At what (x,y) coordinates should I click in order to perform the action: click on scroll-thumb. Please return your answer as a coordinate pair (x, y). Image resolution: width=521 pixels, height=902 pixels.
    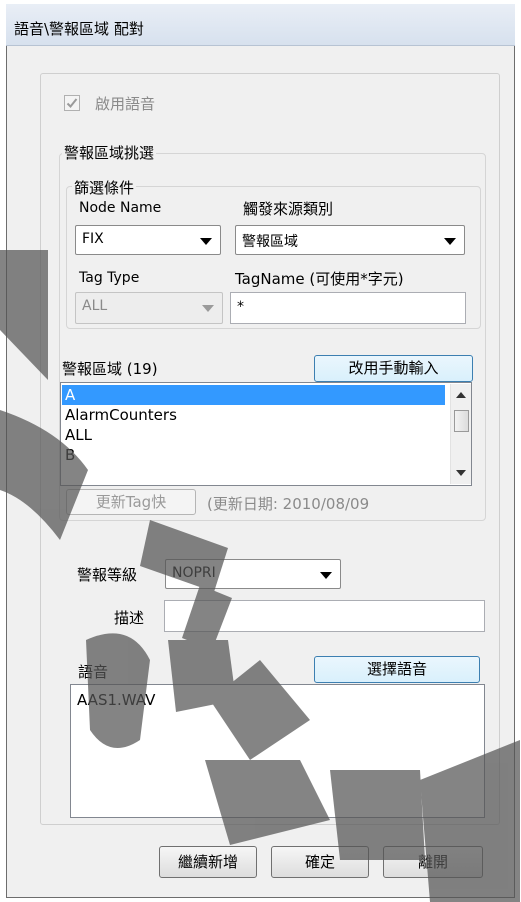
    Looking at the image, I should click on (461, 421).